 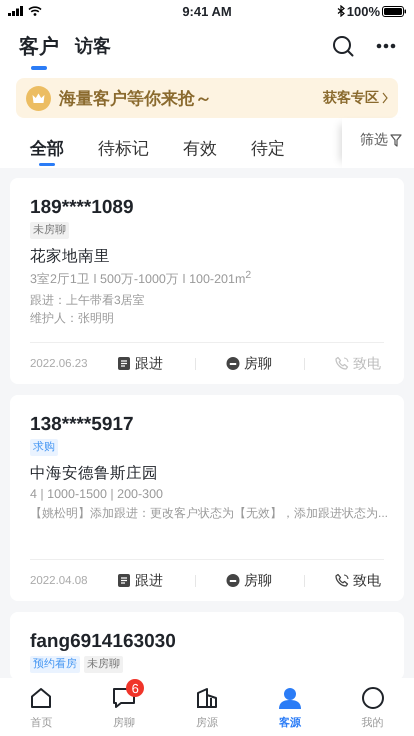 I want to click on customer-tag: 预约看房, so click(x=55, y=664).